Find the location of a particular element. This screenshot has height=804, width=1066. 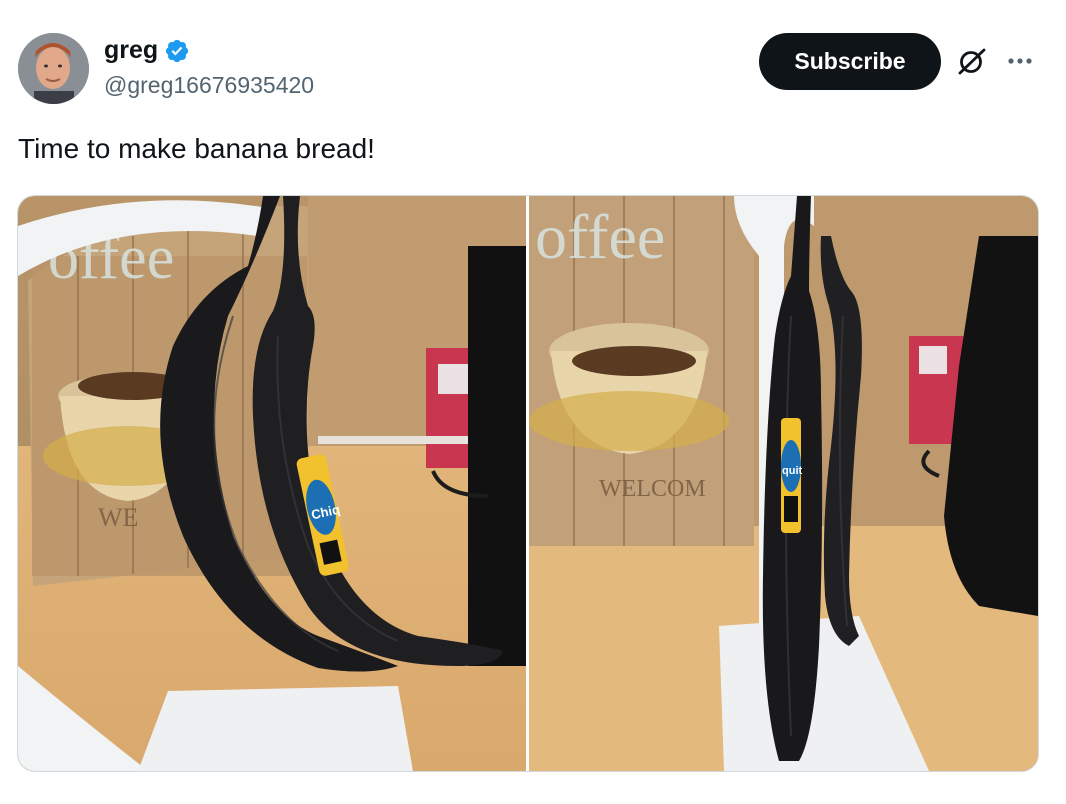

right-sign-bottom-text: WELCOM is located at coordinates (652, 489).